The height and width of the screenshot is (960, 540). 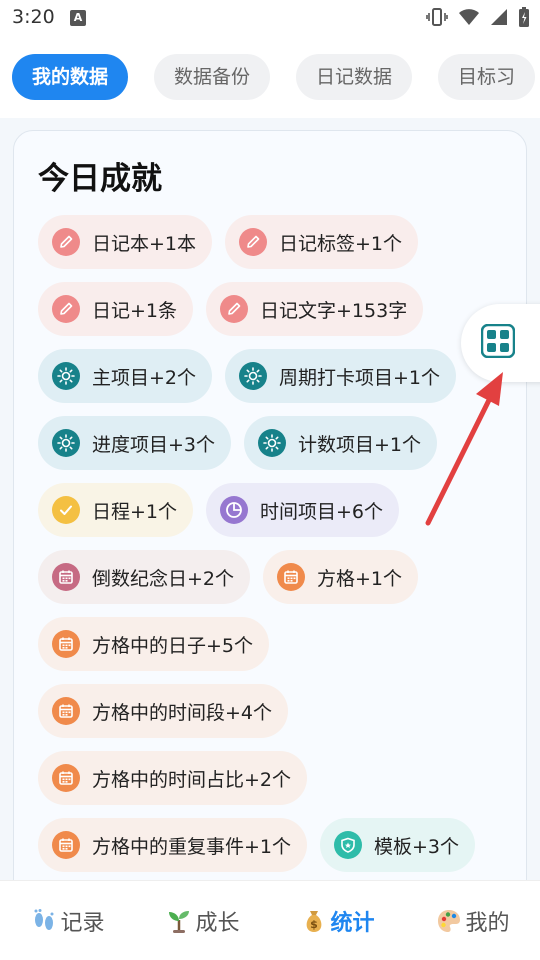 What do you see at coordinates (348, 845) in the screenshot?
I see `shield-icon` at bounding box center [348, 845].